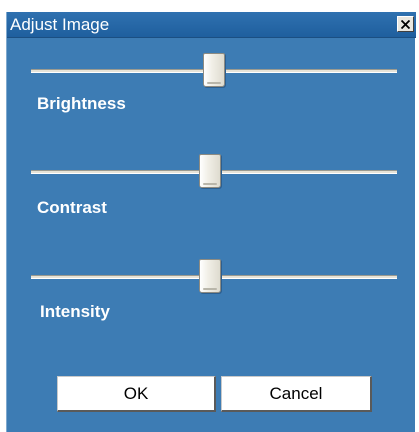  I want to click on close-button, so click(405, 24).